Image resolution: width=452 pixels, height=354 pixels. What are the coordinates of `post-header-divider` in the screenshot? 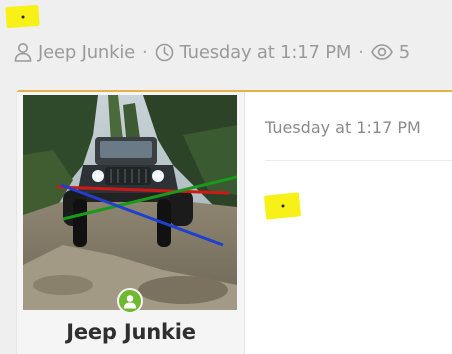 It's located at (358, 160).